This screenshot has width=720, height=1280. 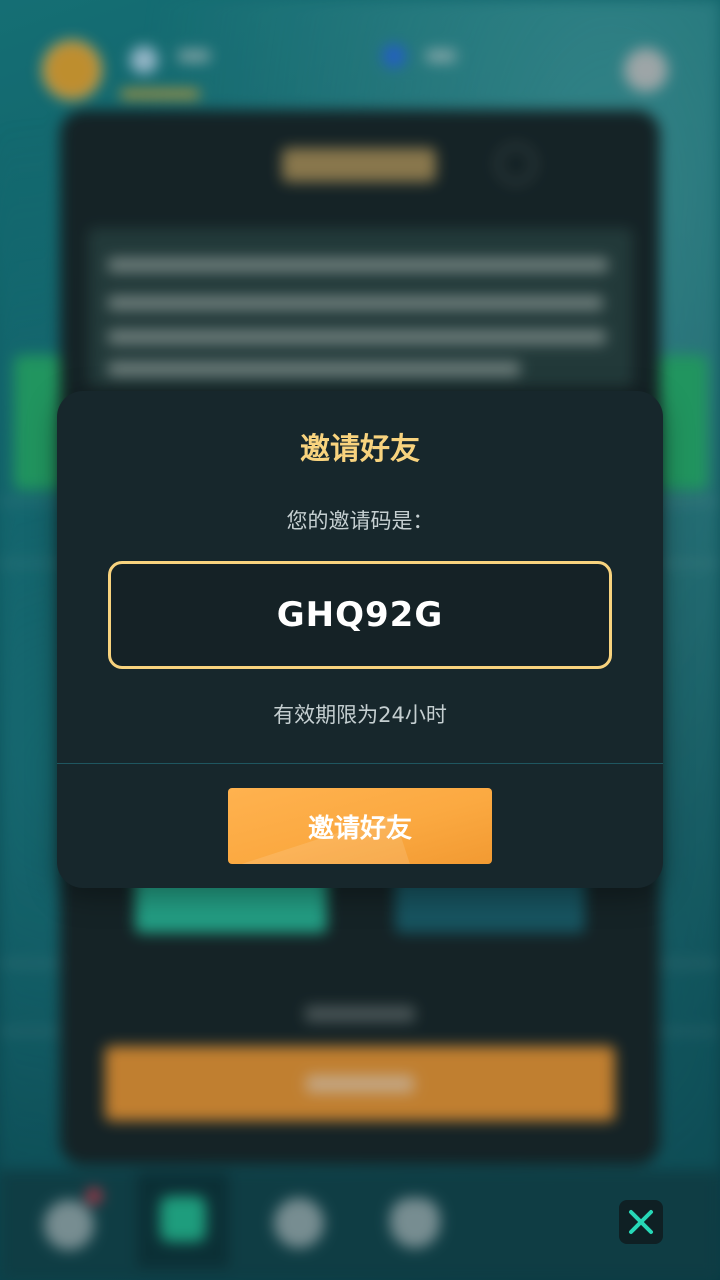 I want to click on invite-code-box: GHQ92G, so click(x=360, y=615).